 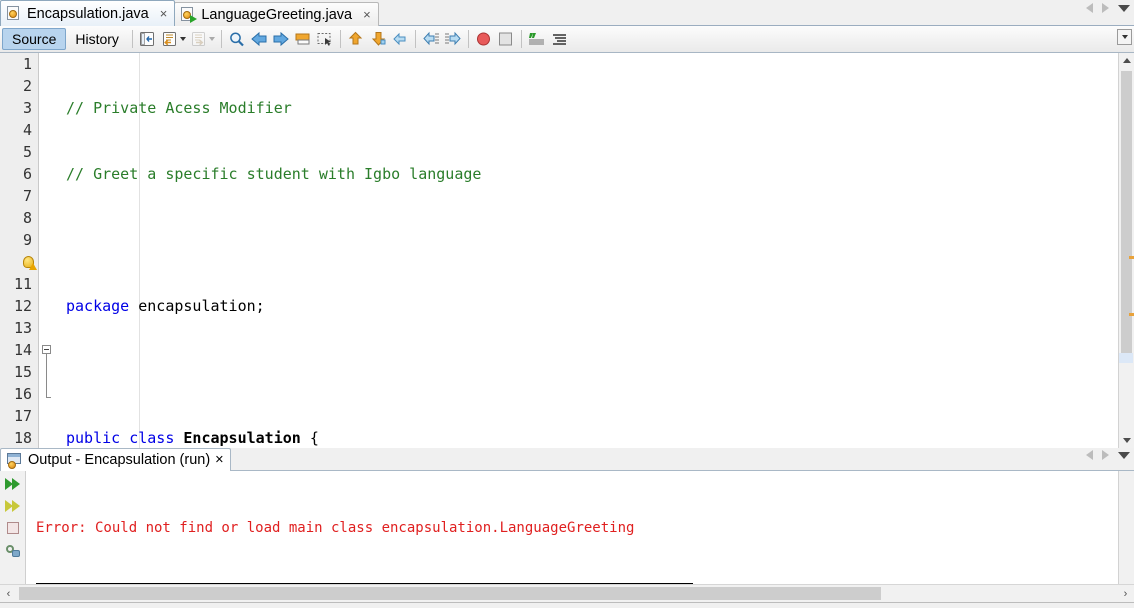 What do you see at coordinates (1126, 60) in the screenshot?
I see `scroll-up-icon` at bounding box center [1126, 60].